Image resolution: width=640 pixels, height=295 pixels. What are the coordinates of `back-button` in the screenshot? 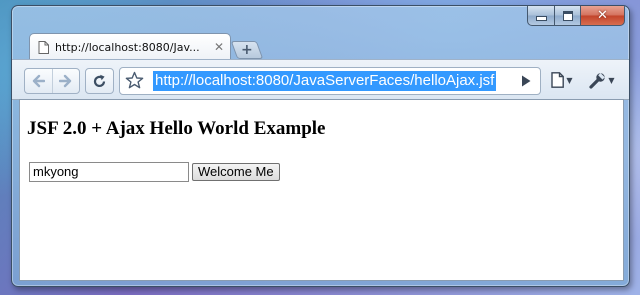 It's located at (38, 81).